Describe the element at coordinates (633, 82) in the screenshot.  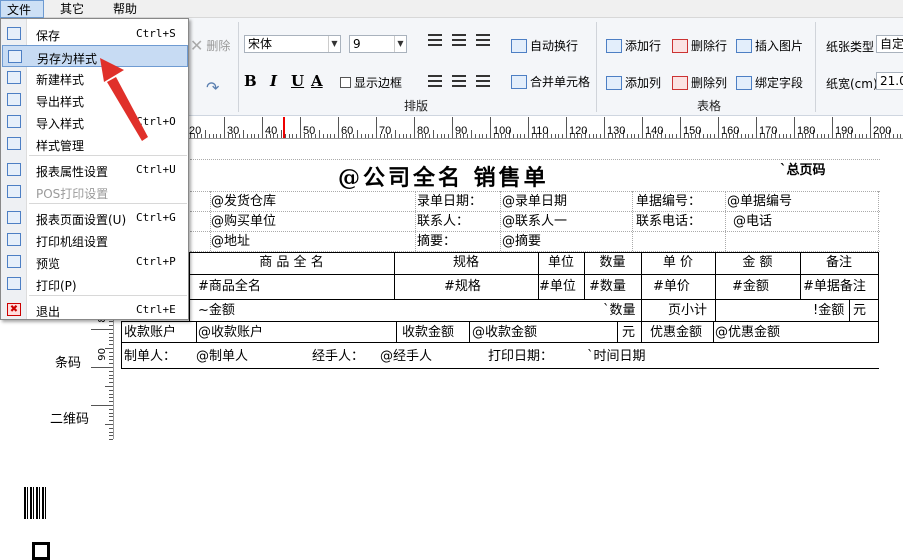
I see `add-column-button: 添加列` at that location.